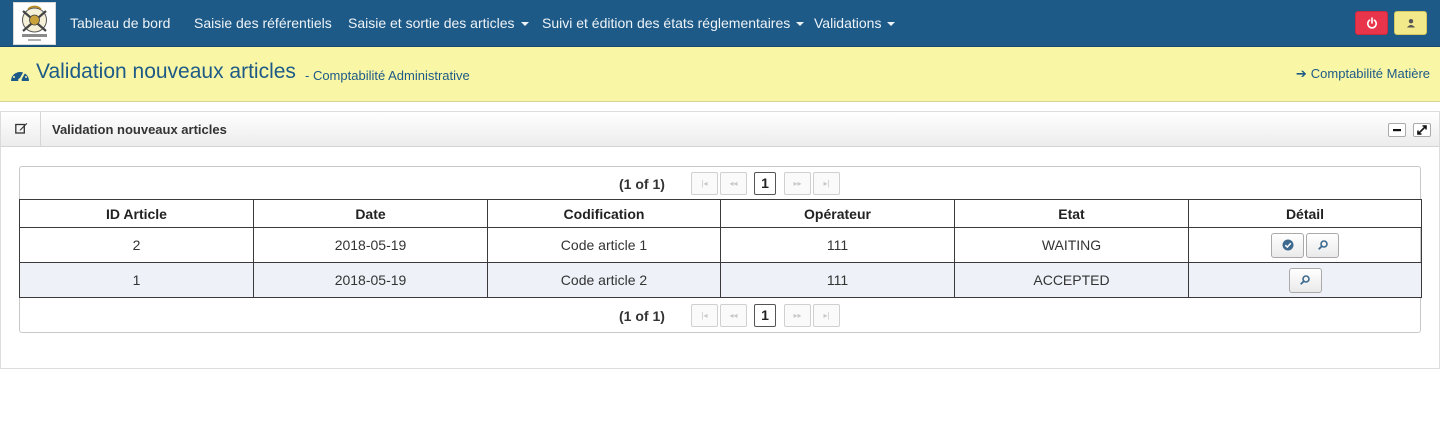  I want to click on logout-button, so click(1371, 23).